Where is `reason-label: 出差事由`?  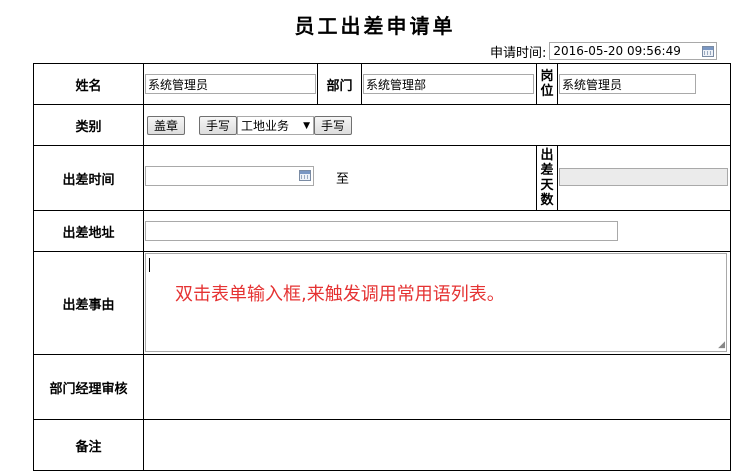
reason-label: 出差事由 is located at coordinates (88, 303).